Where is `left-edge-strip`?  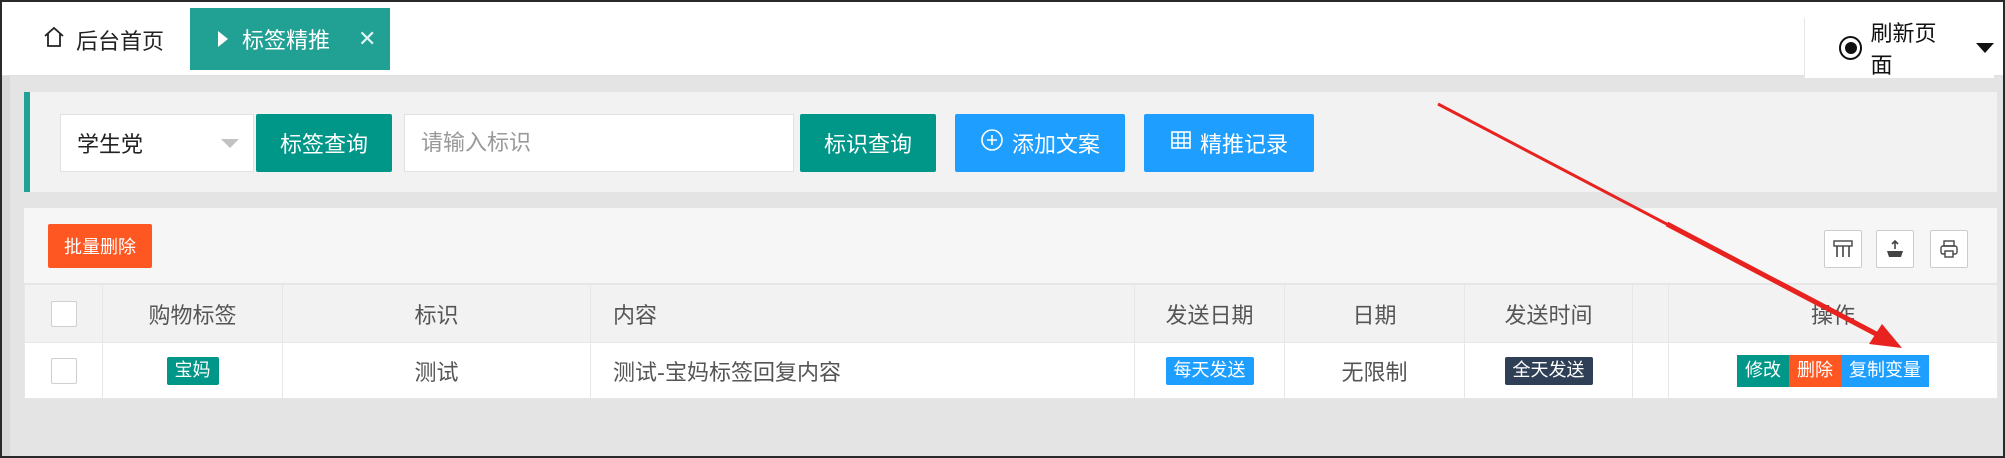
left-edge-strip is located at coordinates (6, 266).